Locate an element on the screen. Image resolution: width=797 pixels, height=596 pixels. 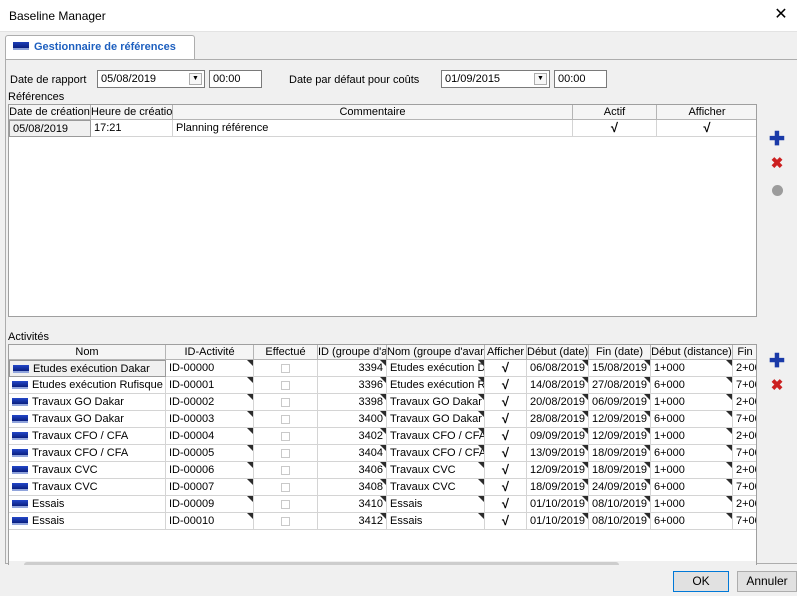
cost-time-field: 00:00 is located at coordinates (580, 79).